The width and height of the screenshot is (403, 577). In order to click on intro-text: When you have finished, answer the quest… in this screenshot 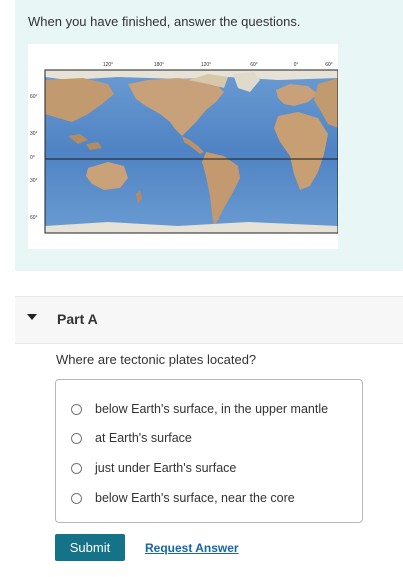, I will do `click(164, 21)`.